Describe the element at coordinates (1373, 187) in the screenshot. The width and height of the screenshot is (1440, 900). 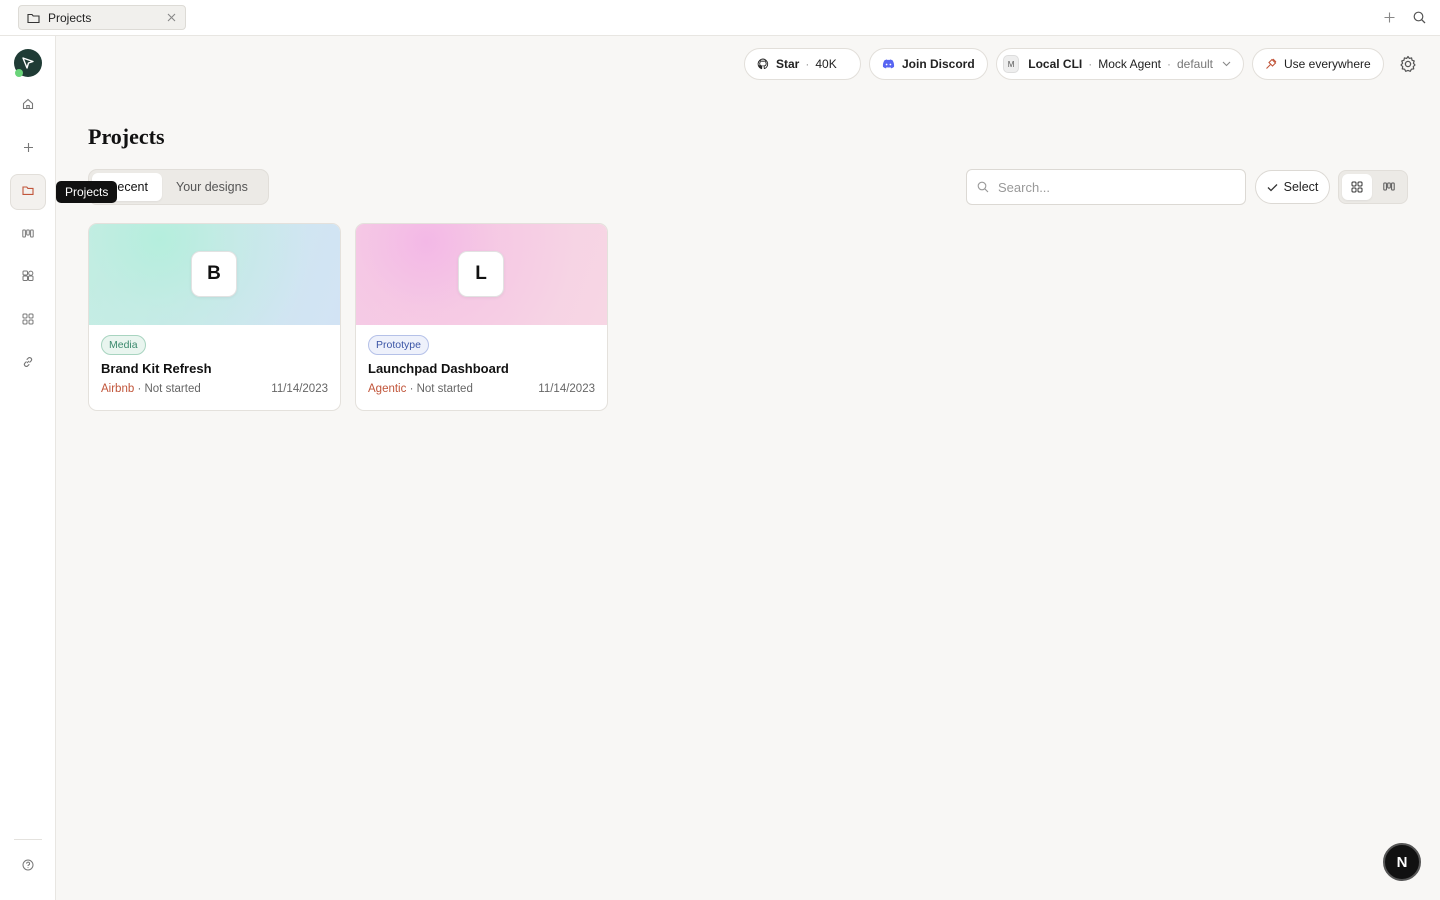
I see `view-toggle` at that location.